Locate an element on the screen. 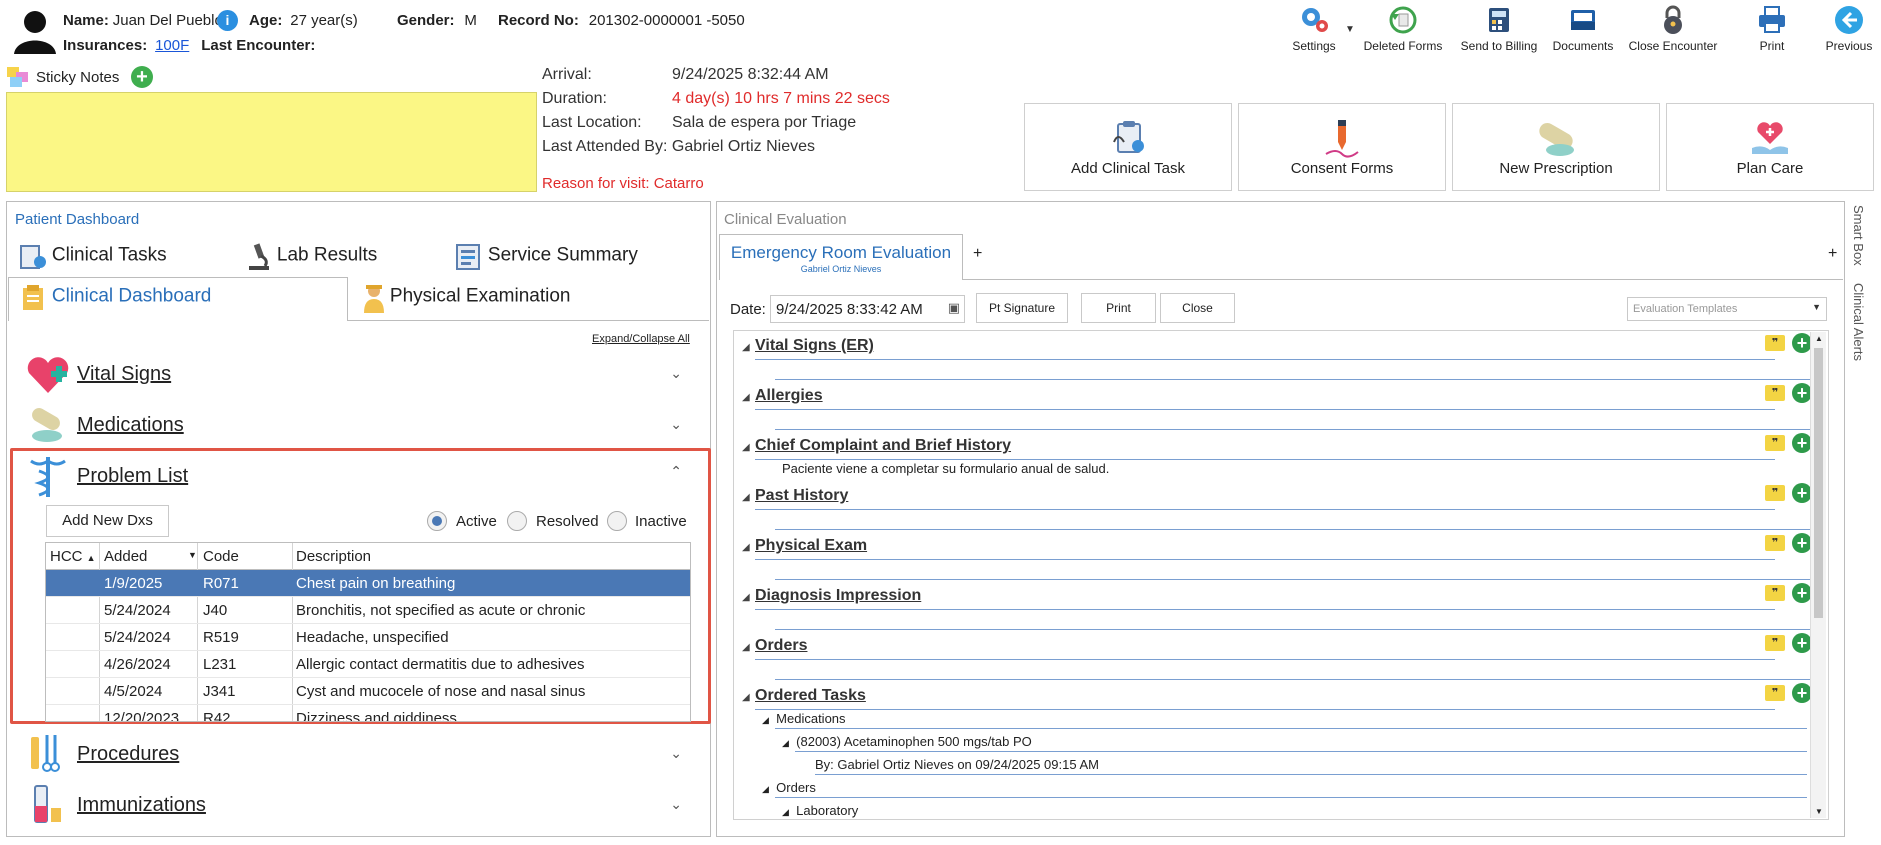  column-header-code: Code is located at coordinates (221, 556).